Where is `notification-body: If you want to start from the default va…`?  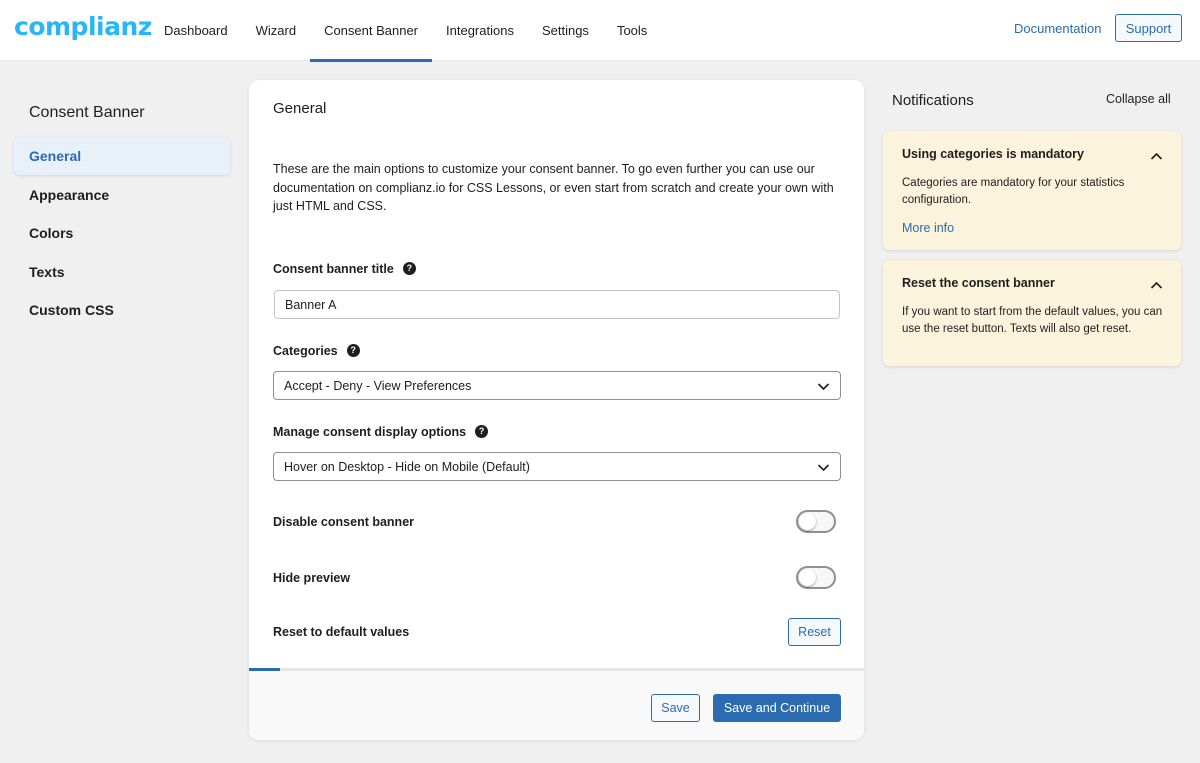 notification-body: If you want to start from the default va… is located at coordinates (1032, 320).